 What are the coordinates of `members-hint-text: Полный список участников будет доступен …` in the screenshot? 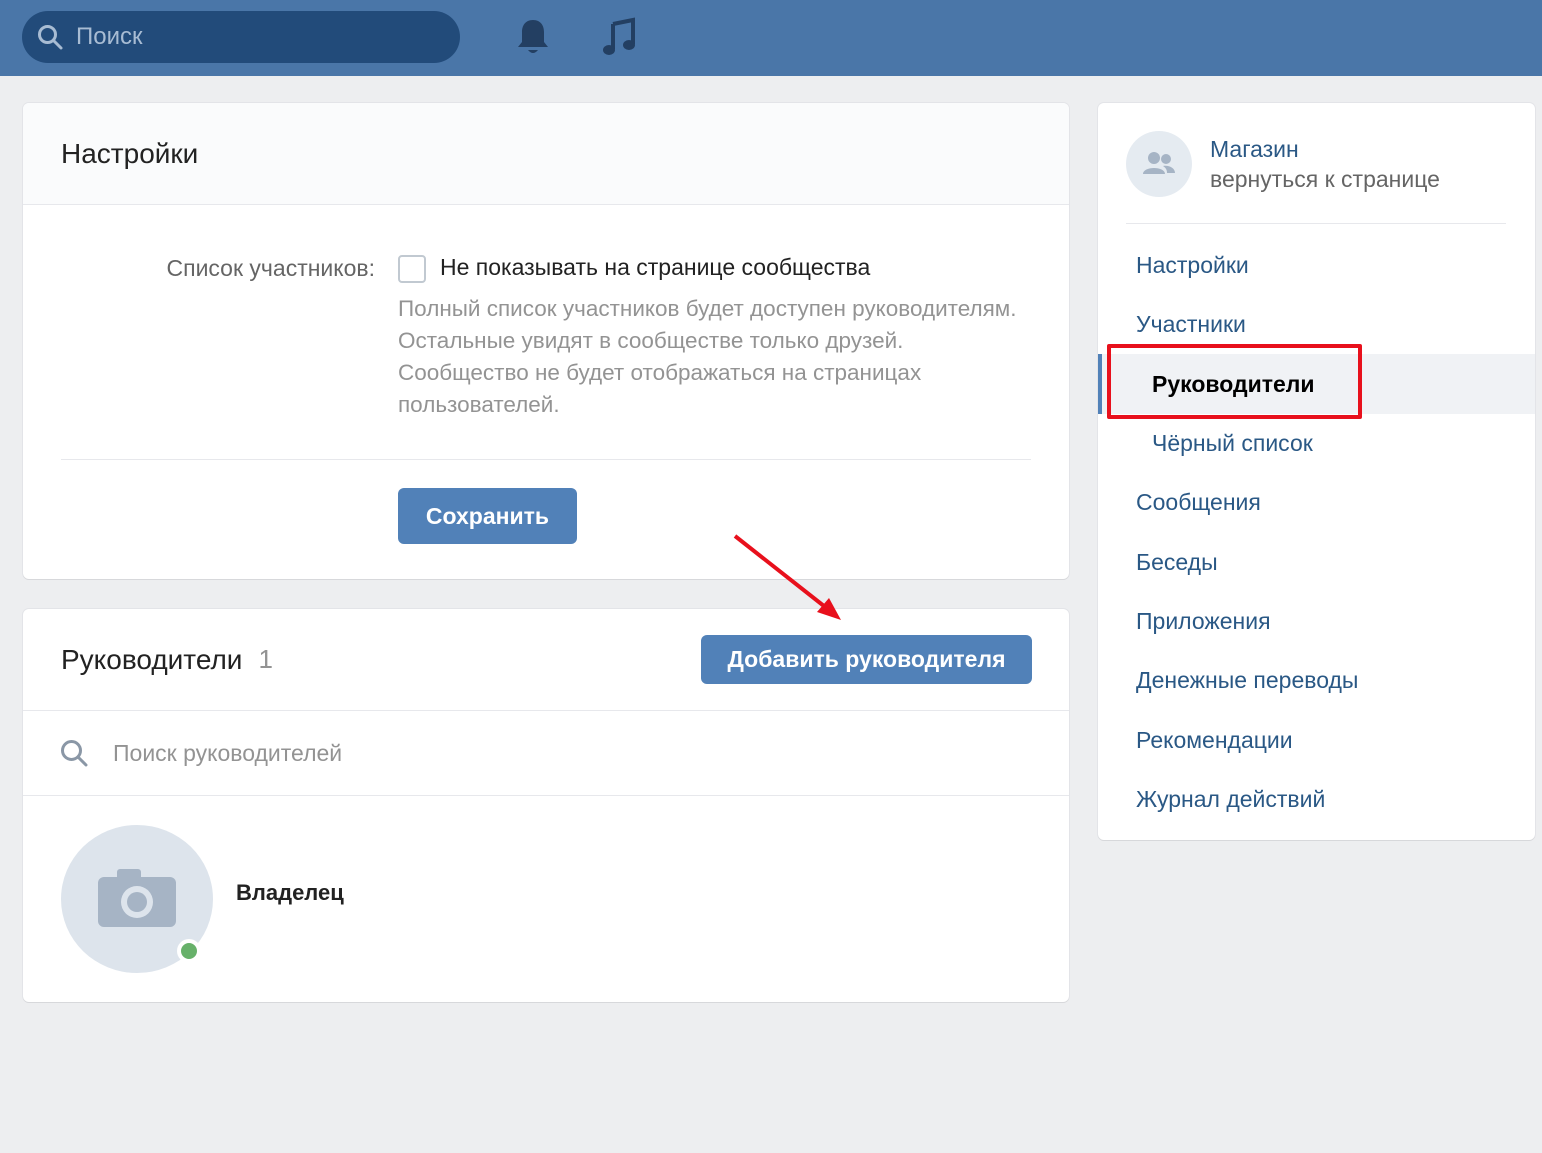 It's located at (707, 356).